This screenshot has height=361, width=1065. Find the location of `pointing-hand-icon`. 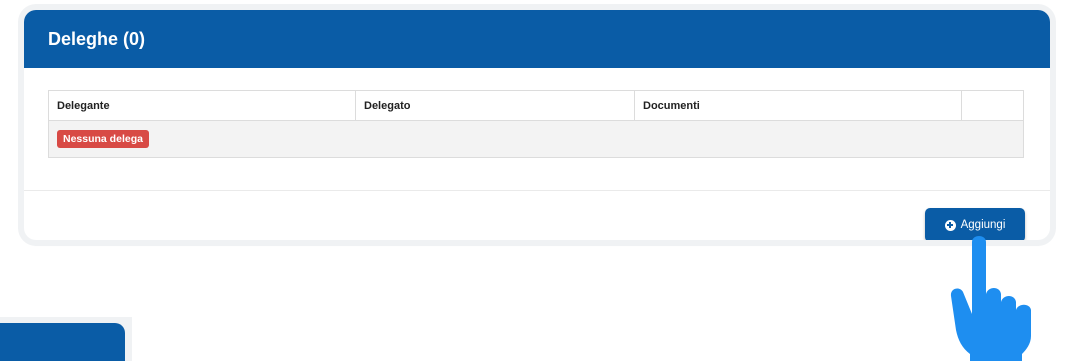

pointing-hand-icon is located at coordinates (990, 298).